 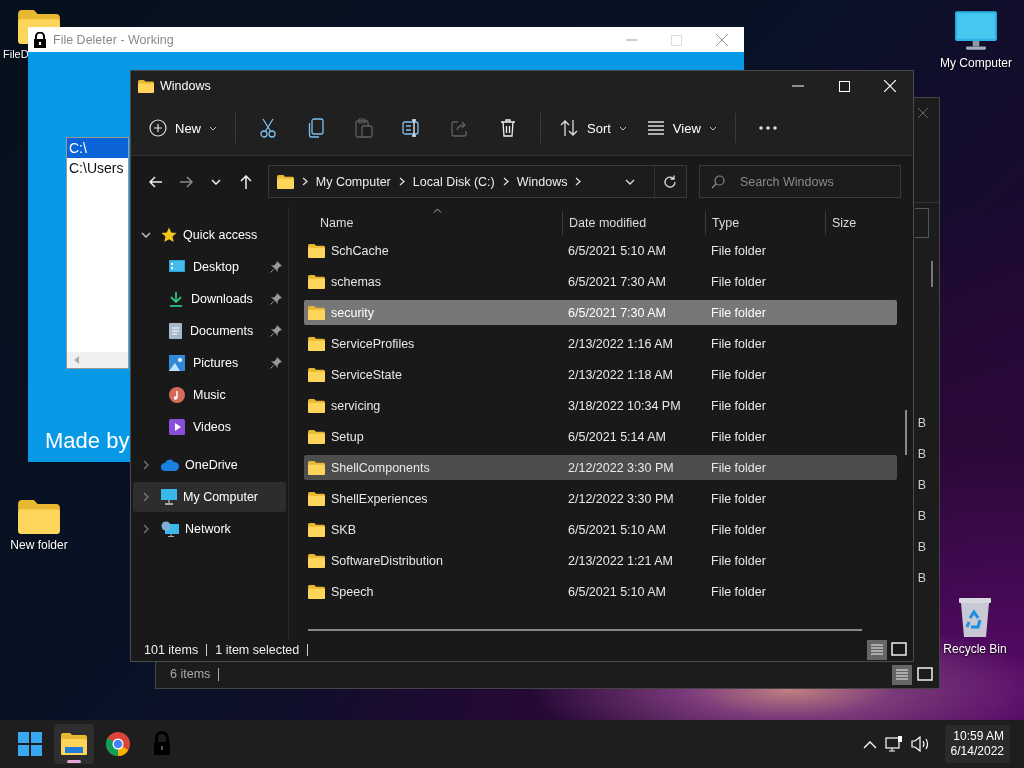 What do you see at coordinates (364, 128) in the screenshot?
I see `clipboard-icon` at bounding box center [364, 128].